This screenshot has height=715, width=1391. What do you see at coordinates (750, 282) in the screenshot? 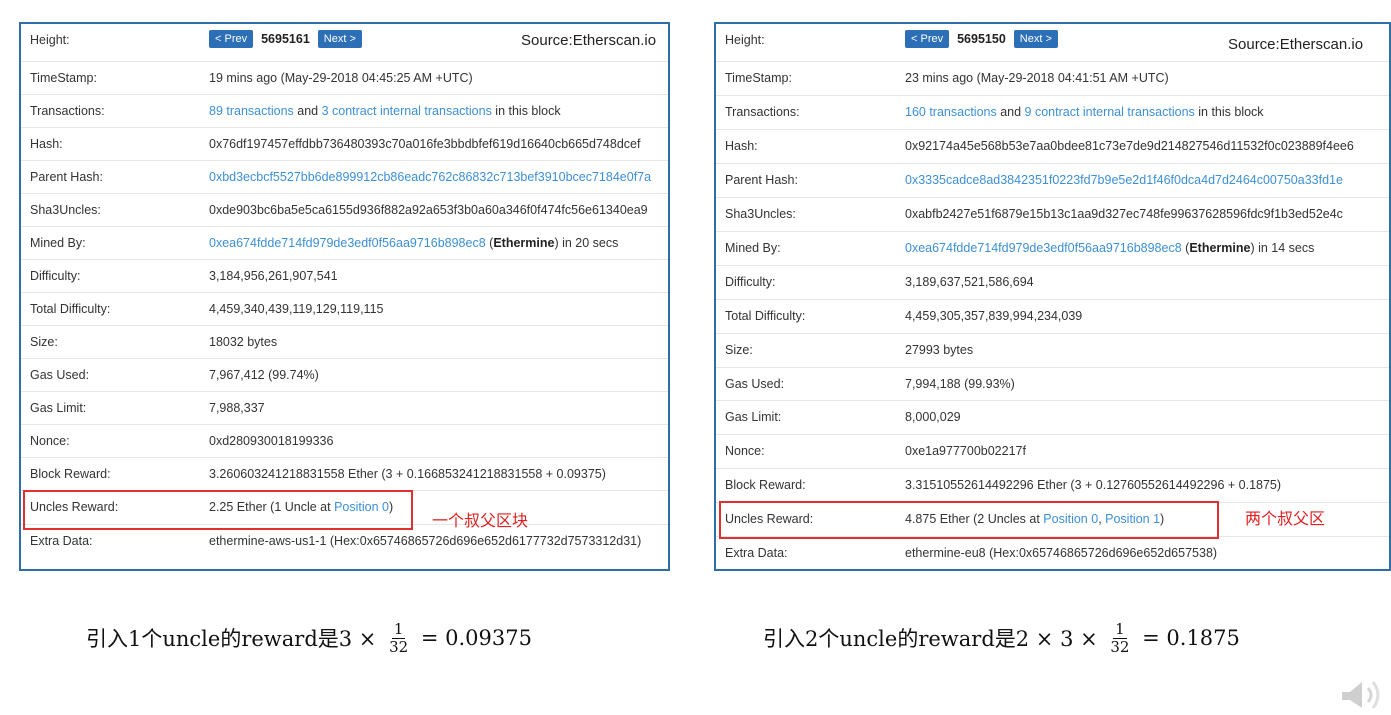
I see `difficulty-label: Difficulty:` at bounding box center [750, 282].